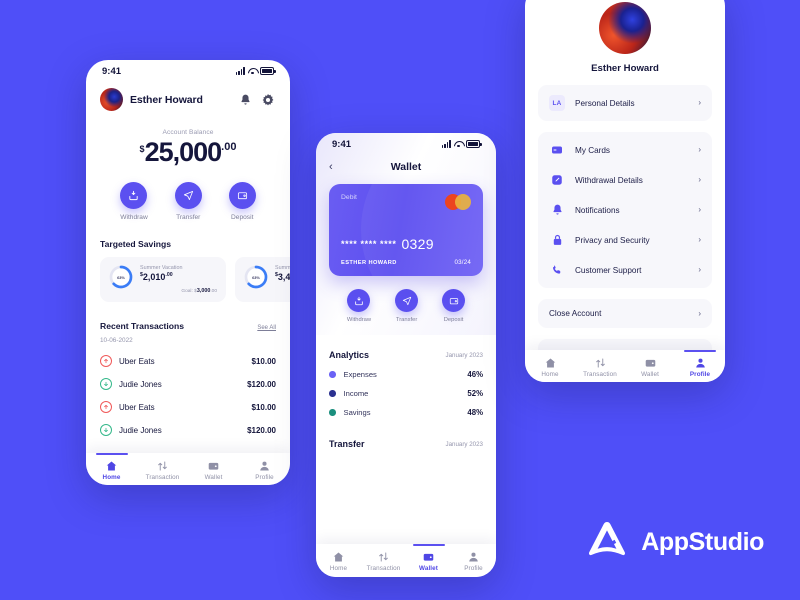 The width and height of the screenshot is (800, 600). I want to click on bell-icon, so click(557, 210).